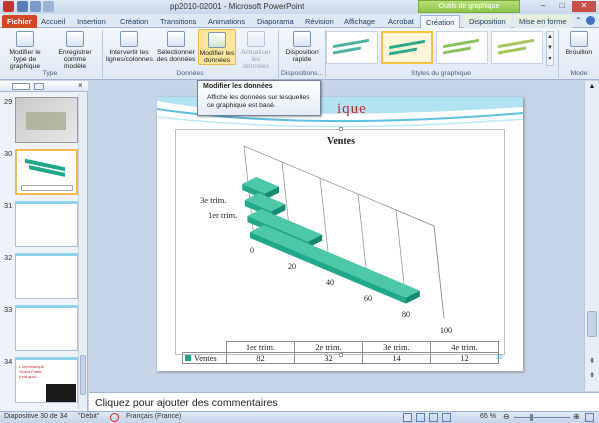 This screenshot has width=599, height=423. I want to click on slideshow-icon, so click(446, 417).